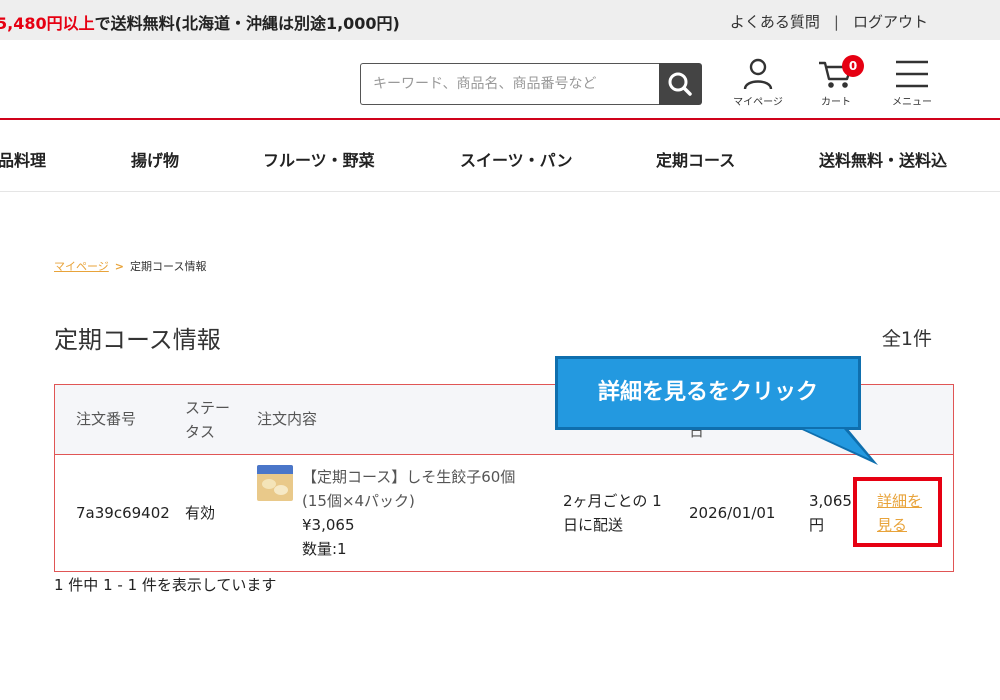  What do you see at coordinates (912, 102) in the screenshot?
I see `menu-label: メニュー` at bounding box center [912, 102].